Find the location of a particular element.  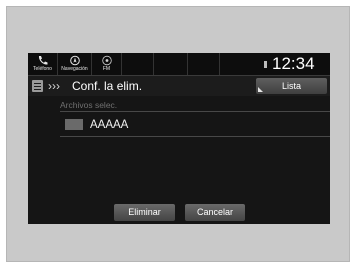

list-button: Lista is located at coordinates (291, 86).